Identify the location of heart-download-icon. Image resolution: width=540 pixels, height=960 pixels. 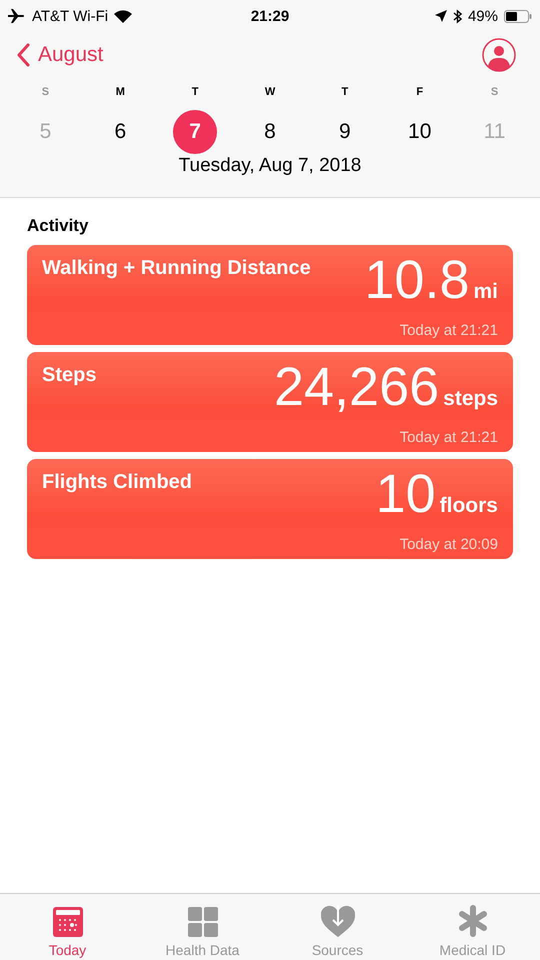
(337, 921).